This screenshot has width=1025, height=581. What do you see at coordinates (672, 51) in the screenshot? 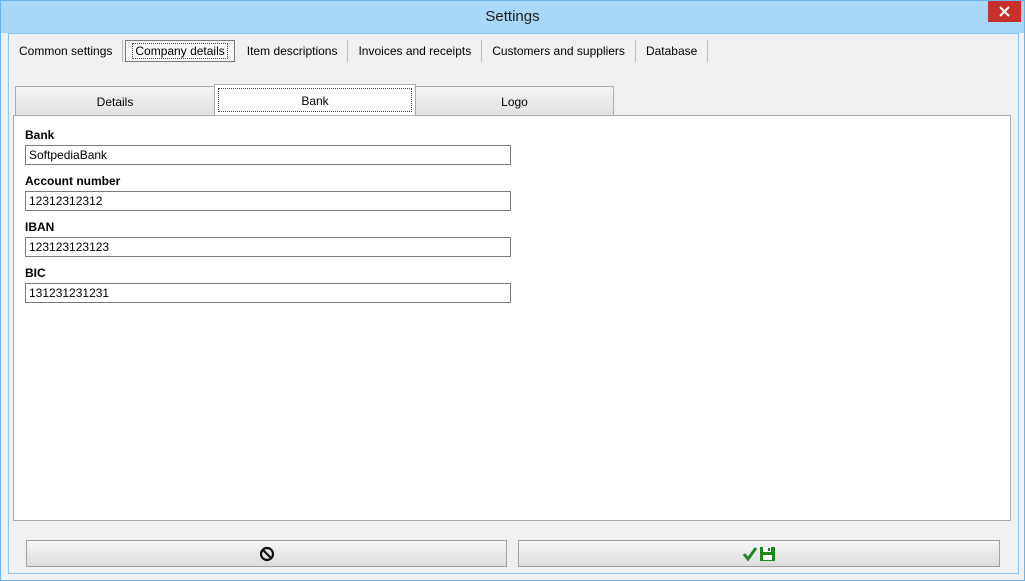
I see `tab-database: Database` at bounding box center [672, 51].